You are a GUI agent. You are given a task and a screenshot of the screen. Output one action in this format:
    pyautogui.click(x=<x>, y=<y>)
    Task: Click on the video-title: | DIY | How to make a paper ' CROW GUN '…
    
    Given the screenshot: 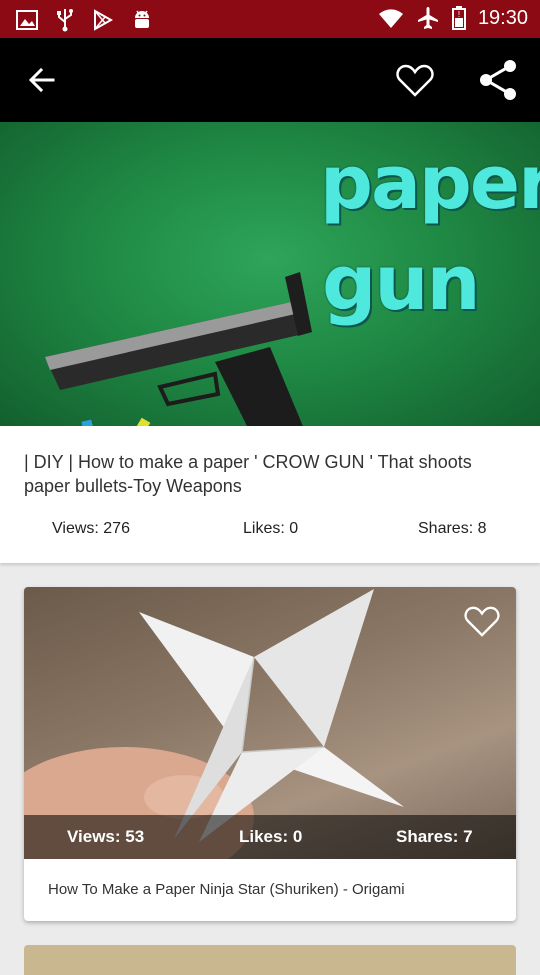 What is the action you would take?
    pyautogui.click(x=248, y=474)
    